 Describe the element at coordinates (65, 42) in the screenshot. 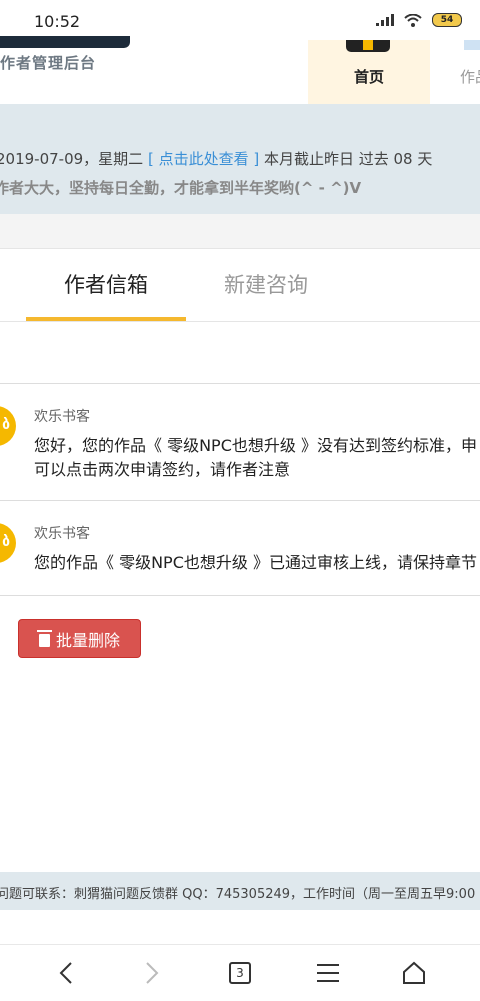

I see `site-logo` at that location.